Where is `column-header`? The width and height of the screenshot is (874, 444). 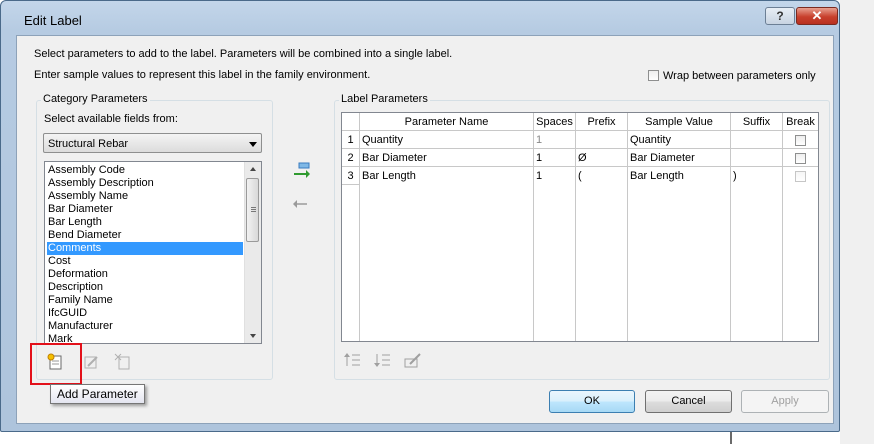 column-header is located at coordinates (350, 122).